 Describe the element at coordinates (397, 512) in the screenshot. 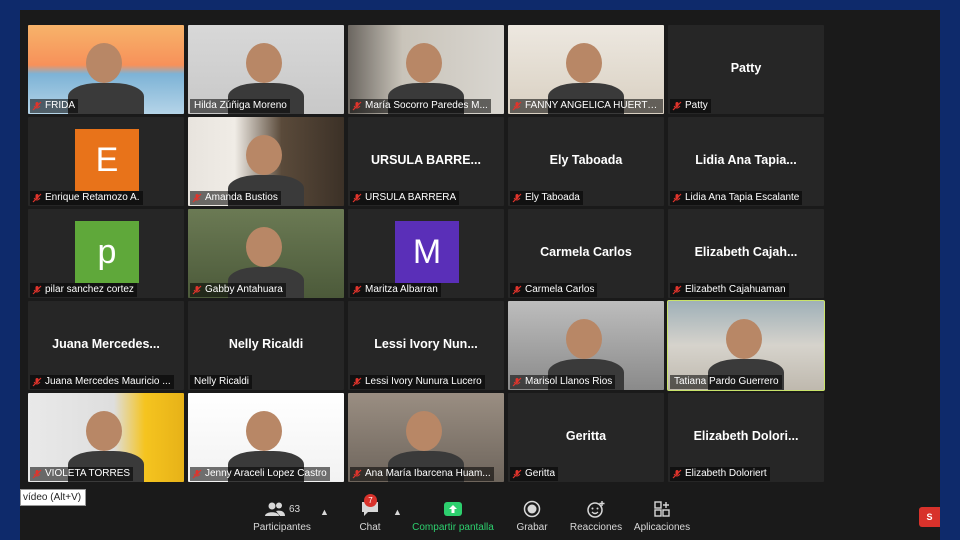

I see `chat-caret-icon: ▲` at that location.